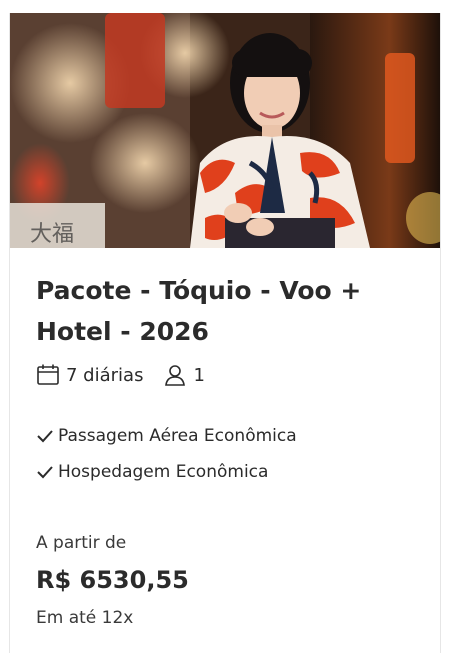 This screenshot has width=450, height=653. Describe the element at coordinates (175, 375) in the screenshot. I see `person-icon` at that location.